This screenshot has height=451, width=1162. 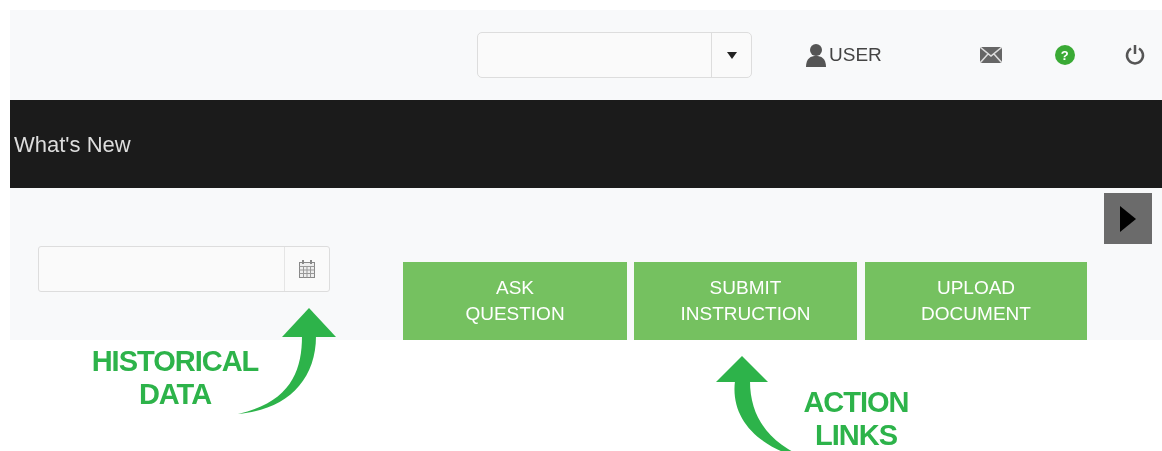 What do you see at coordinates (72, 144) in the screenshot?
I see `banner-title: What's New` at bounding box center [72, 144].